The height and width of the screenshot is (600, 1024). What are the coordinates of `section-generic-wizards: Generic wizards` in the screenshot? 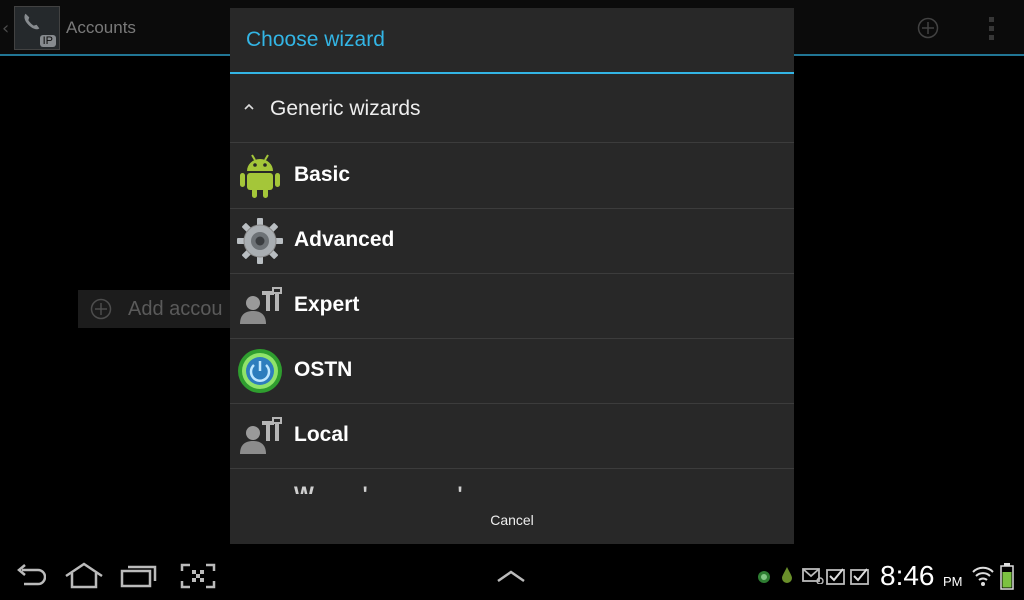 It's located at (512, 109).